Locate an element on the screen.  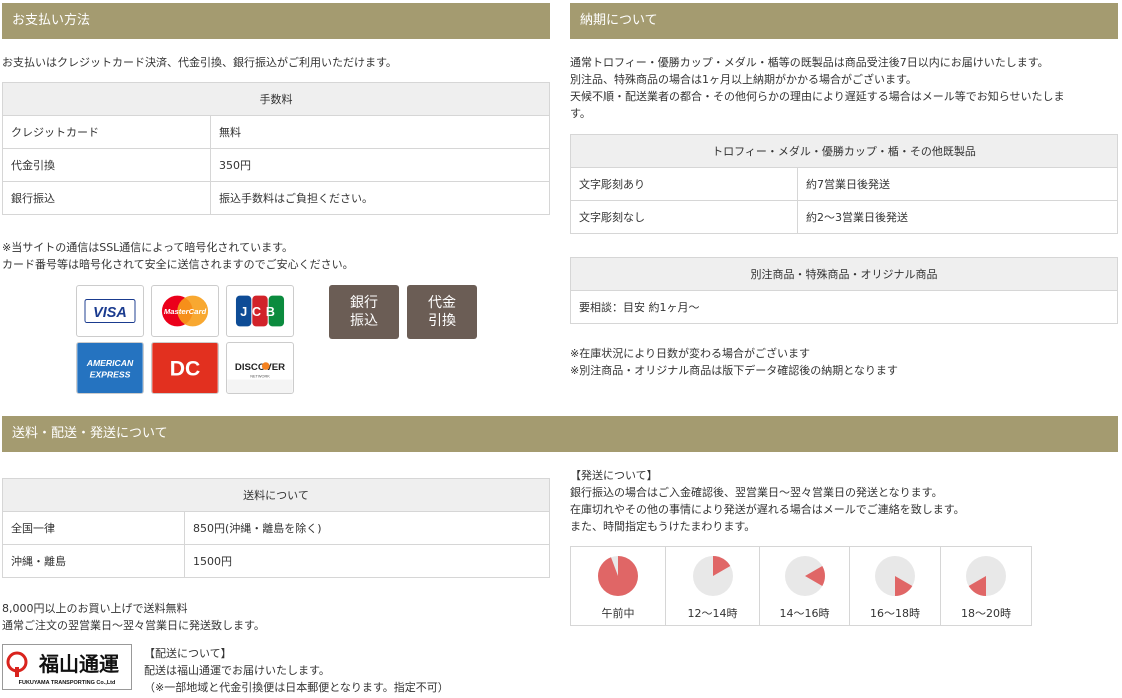
mastercard-label: MasterCard is located at coordinates (185, 311).